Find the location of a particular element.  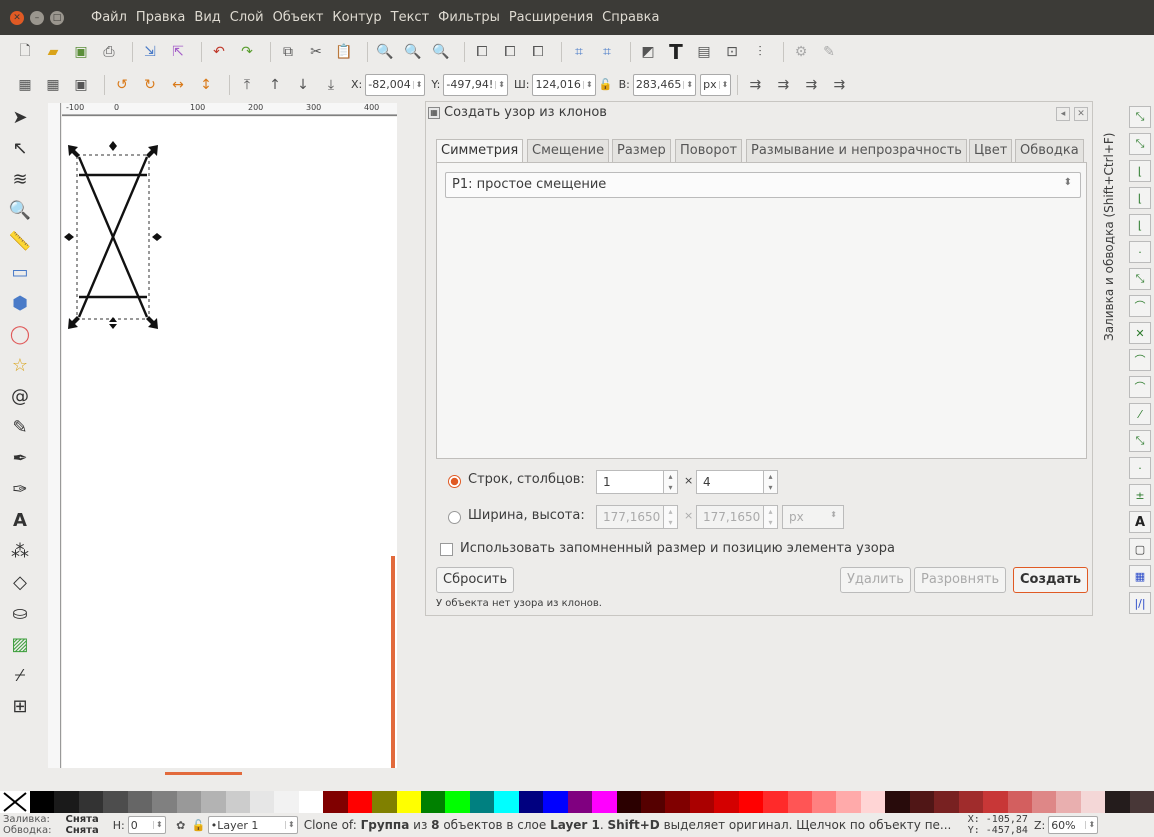

width-height-radio is located at coordinates (454, 517).